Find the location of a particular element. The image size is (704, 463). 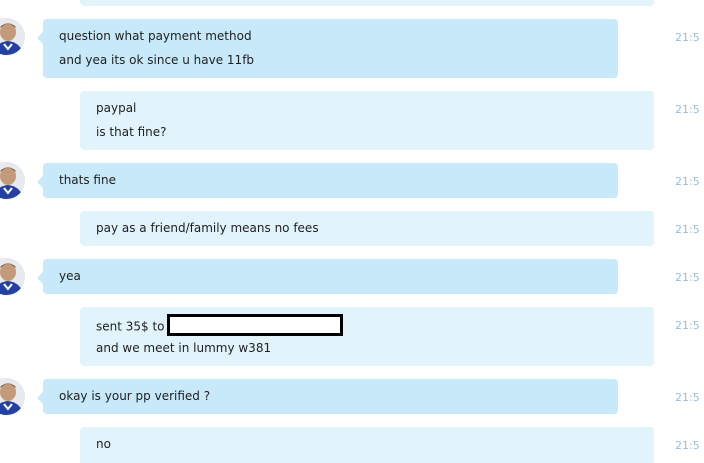

message-text: and yea its ok since u have 11fb is located at coordinates (157, 60).